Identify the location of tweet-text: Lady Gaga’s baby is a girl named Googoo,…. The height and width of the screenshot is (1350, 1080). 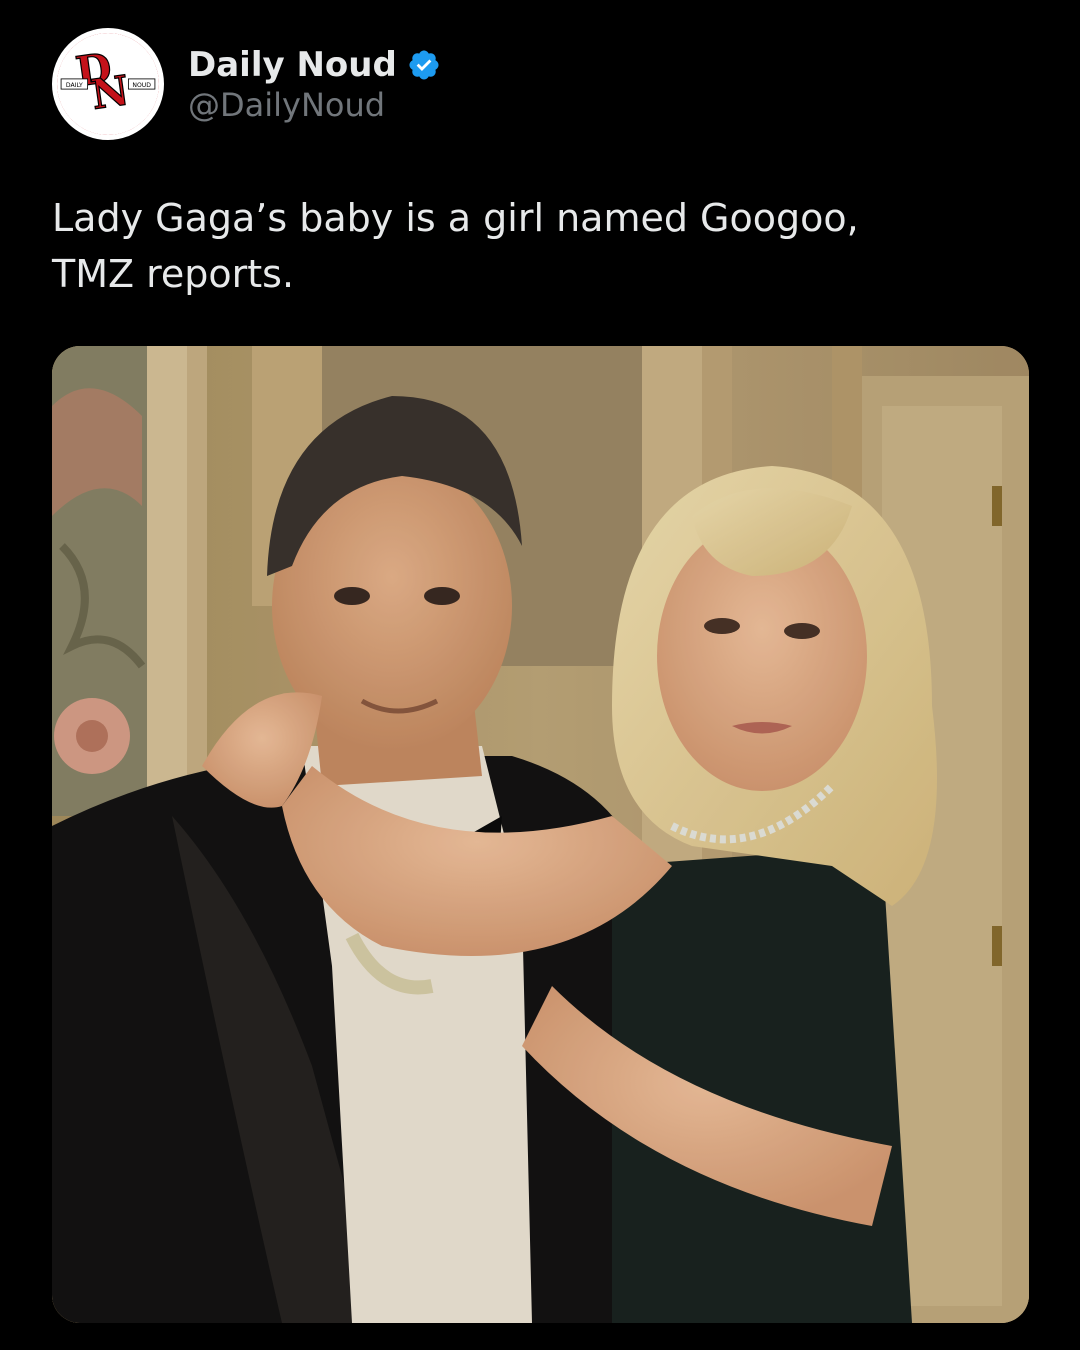
(532, 246).